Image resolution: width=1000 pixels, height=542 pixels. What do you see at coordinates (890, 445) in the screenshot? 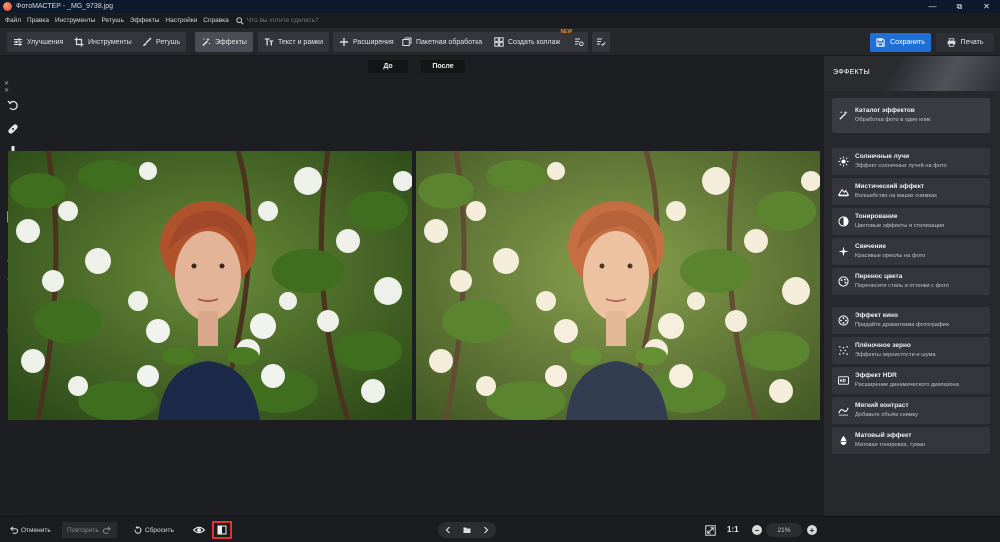
I see `effect-desc: Матовая тонировка, туман` at bounding box center [890, 445].